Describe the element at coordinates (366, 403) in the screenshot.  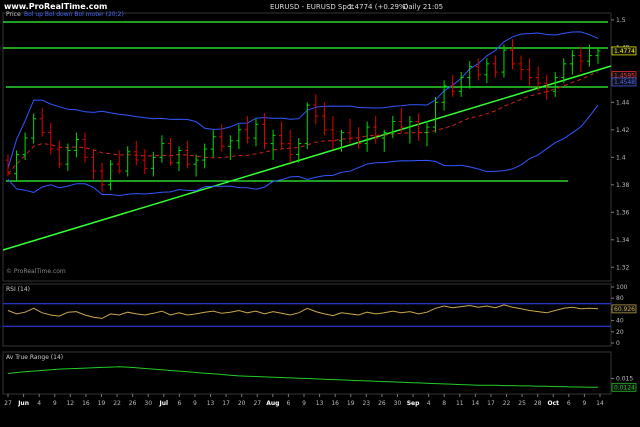
I see `x-tick-label: 23` at that location.